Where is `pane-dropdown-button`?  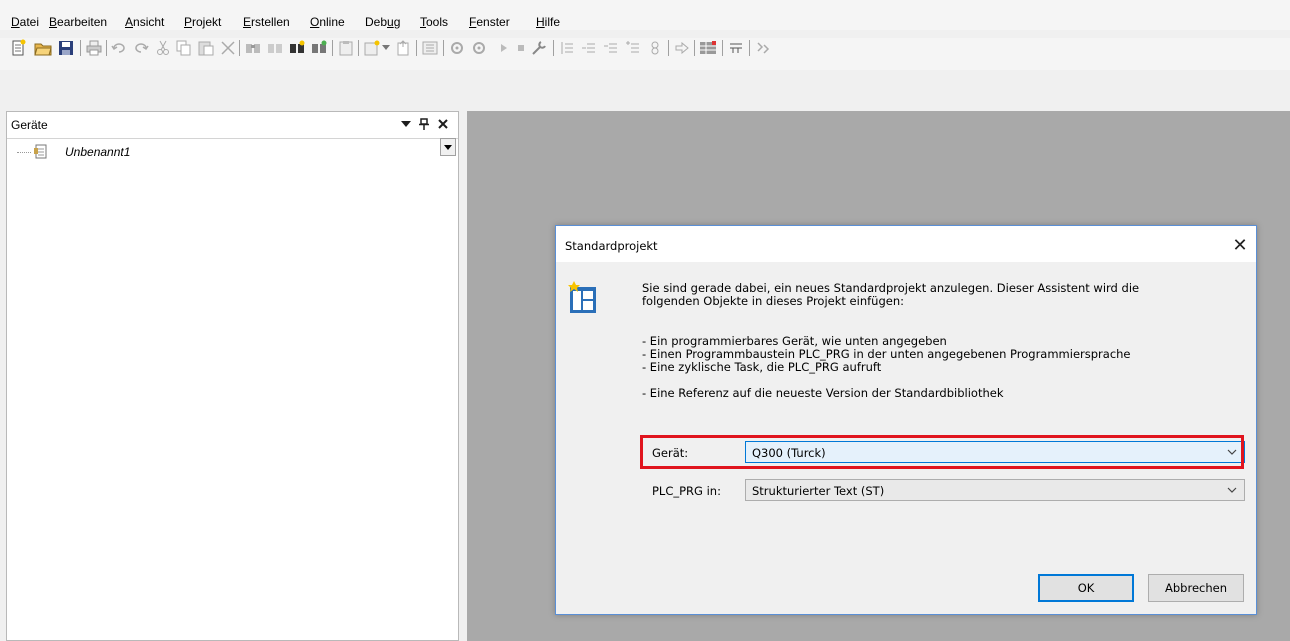 pane-dropdown-button is located at coordinates (448, 147).